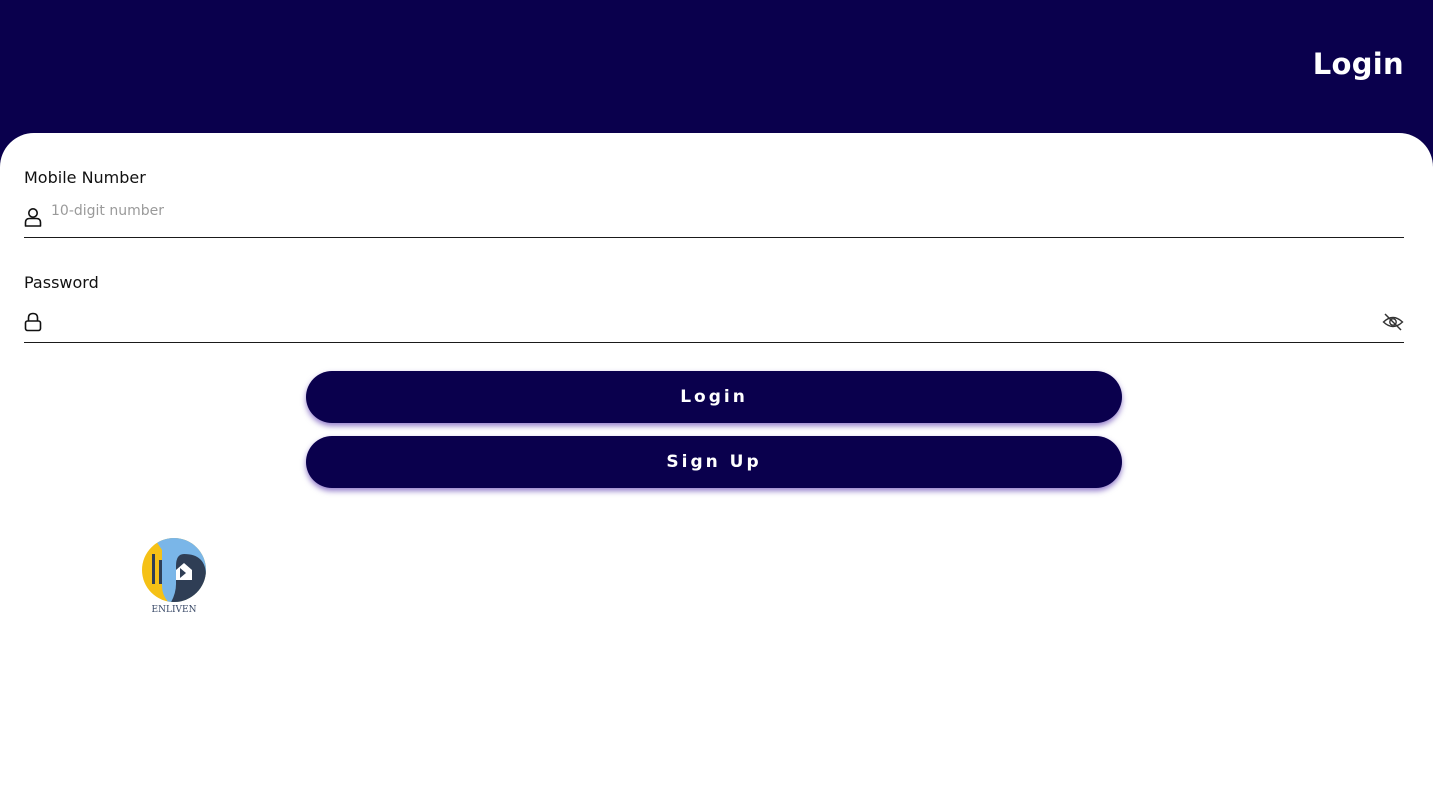 Image resolution: width=1433 pixels, height=794 pixels. Describe the element at coordinates (714, 342) in the screenshot. I see `password-underline` at that location.